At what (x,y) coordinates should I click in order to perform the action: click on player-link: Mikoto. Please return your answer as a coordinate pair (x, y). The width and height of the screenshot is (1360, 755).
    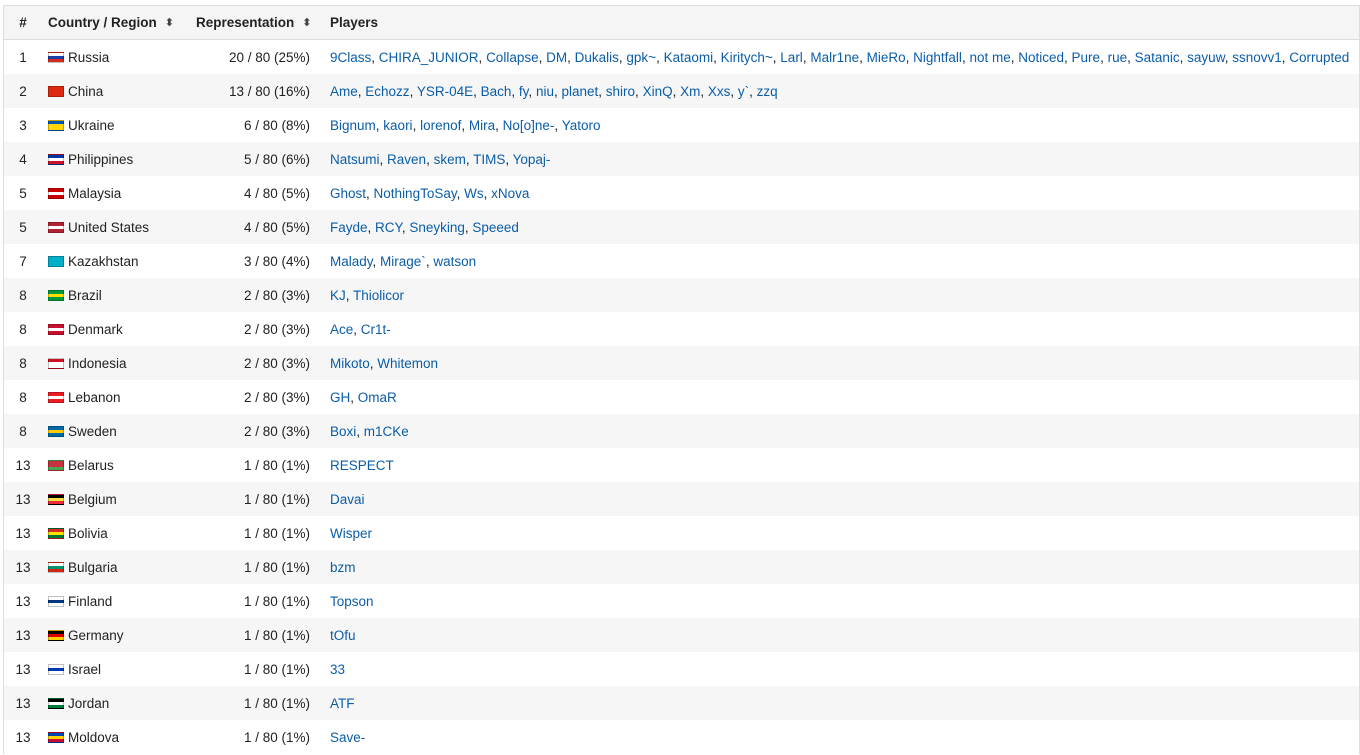
    Looking at the image, I should click on (350, 363).